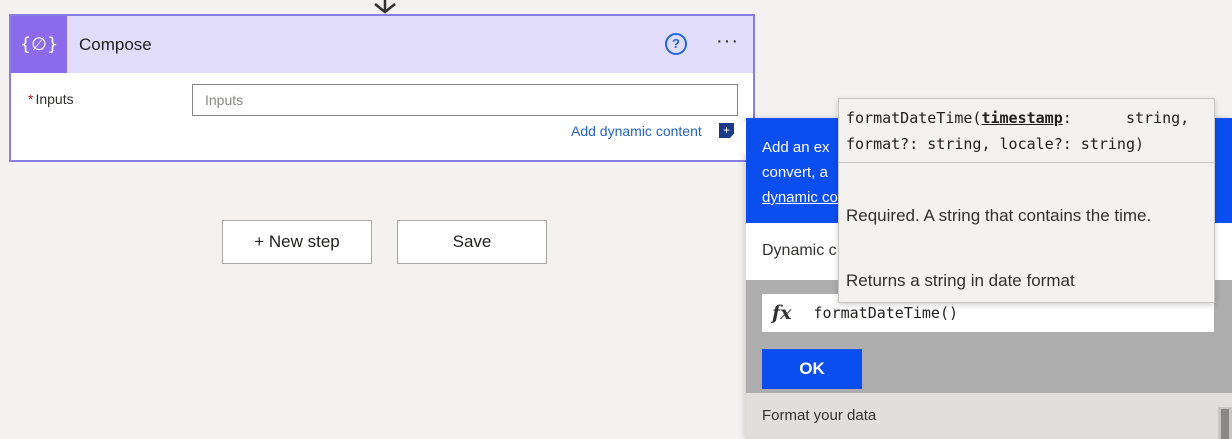 Image resolution: width=1232 pixels, height=439 pixels. Describe the element at coordinates (1022, 118) in the screenshot. I see `param-timestamp: timestamp` at that location.